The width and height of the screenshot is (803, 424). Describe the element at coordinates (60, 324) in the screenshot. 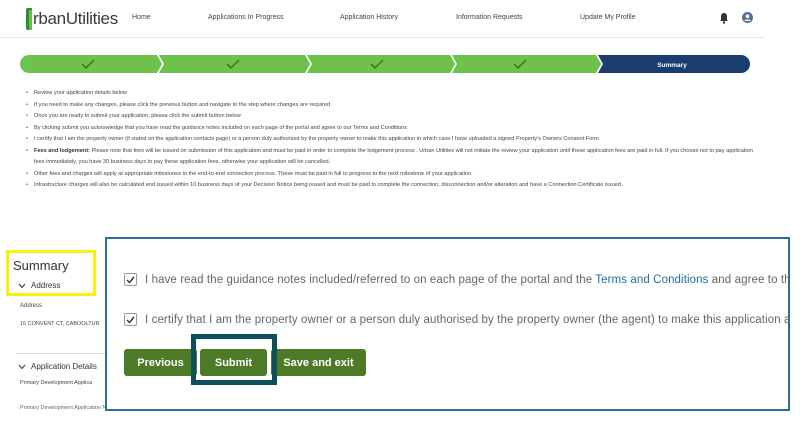

I see `address-field-value: 16 CONVENT CT, CABOOLTUR` at that location.